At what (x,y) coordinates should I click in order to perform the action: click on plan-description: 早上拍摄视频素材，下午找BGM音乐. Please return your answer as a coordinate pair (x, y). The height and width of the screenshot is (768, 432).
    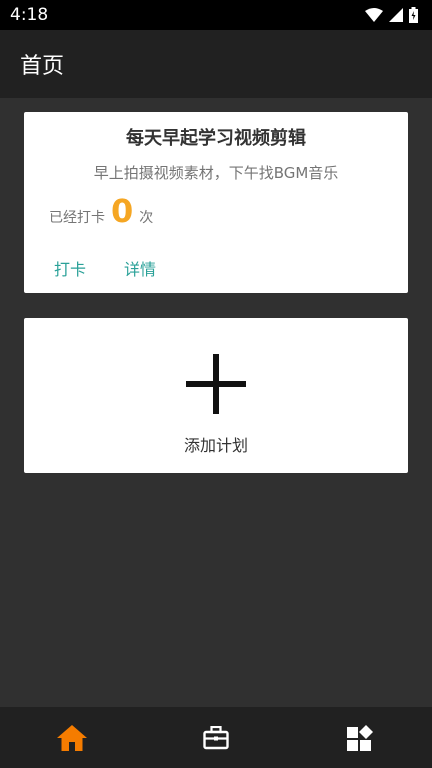
    Looking at the image, I should click on (216, 173).